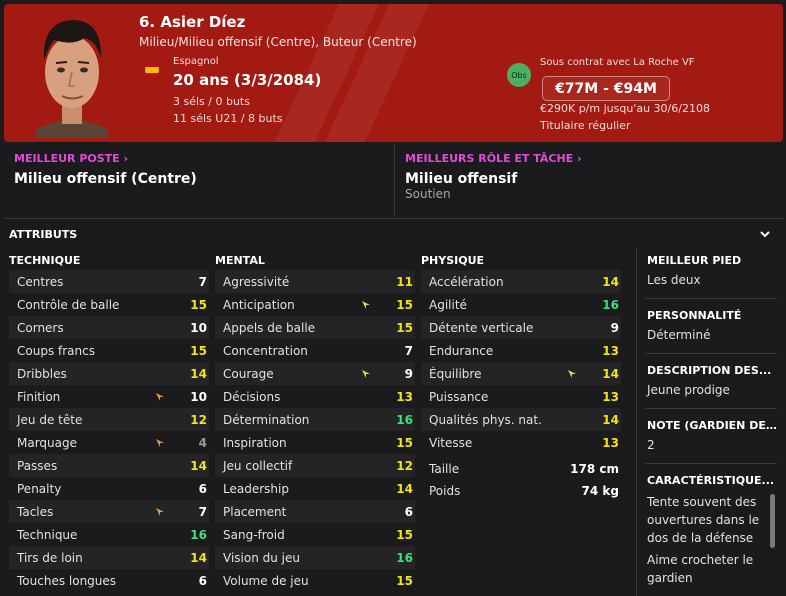 Image resolution: width=786 pixels, height=596 pixels. I want to click on attribute-row: Marquage 4, so click(109, 442).